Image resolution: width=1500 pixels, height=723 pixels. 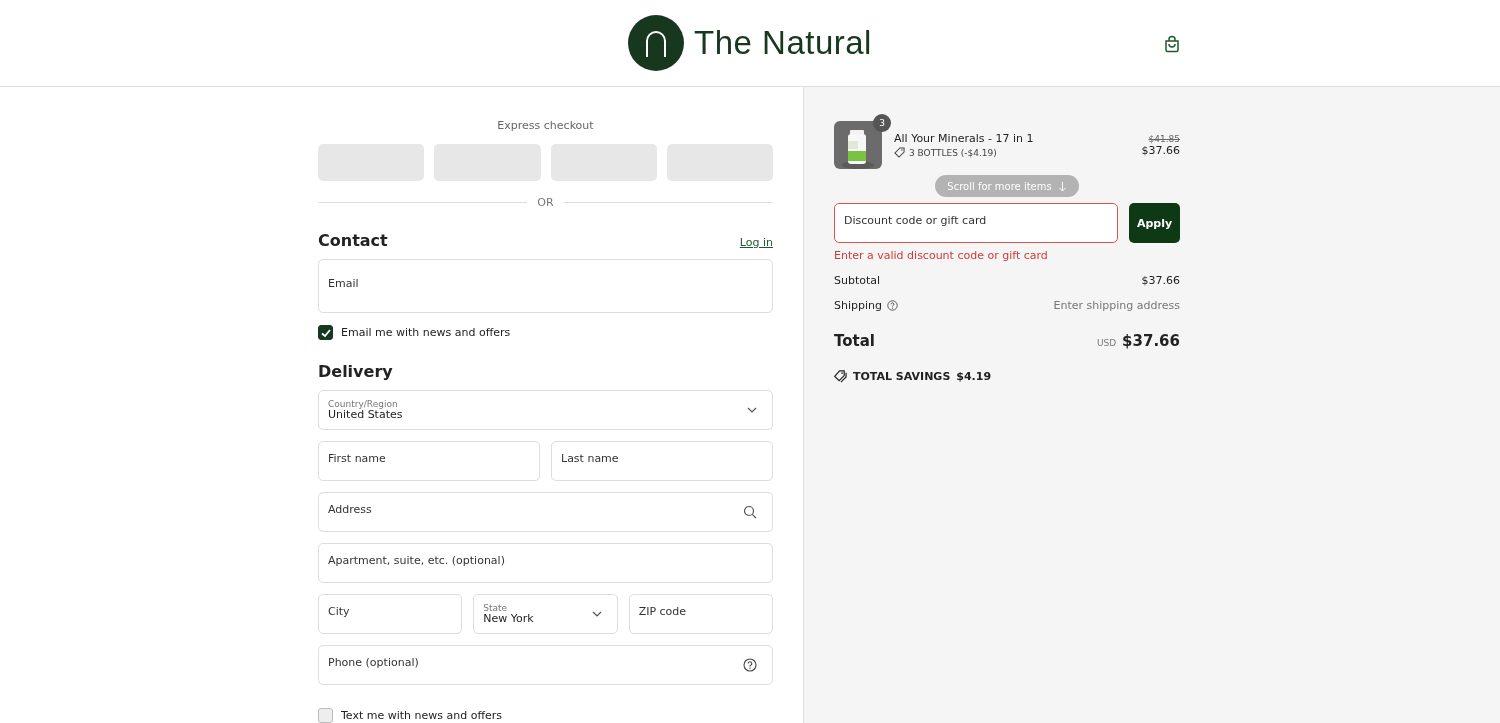 I want to click on search-icon, so click(x=750, y=512).